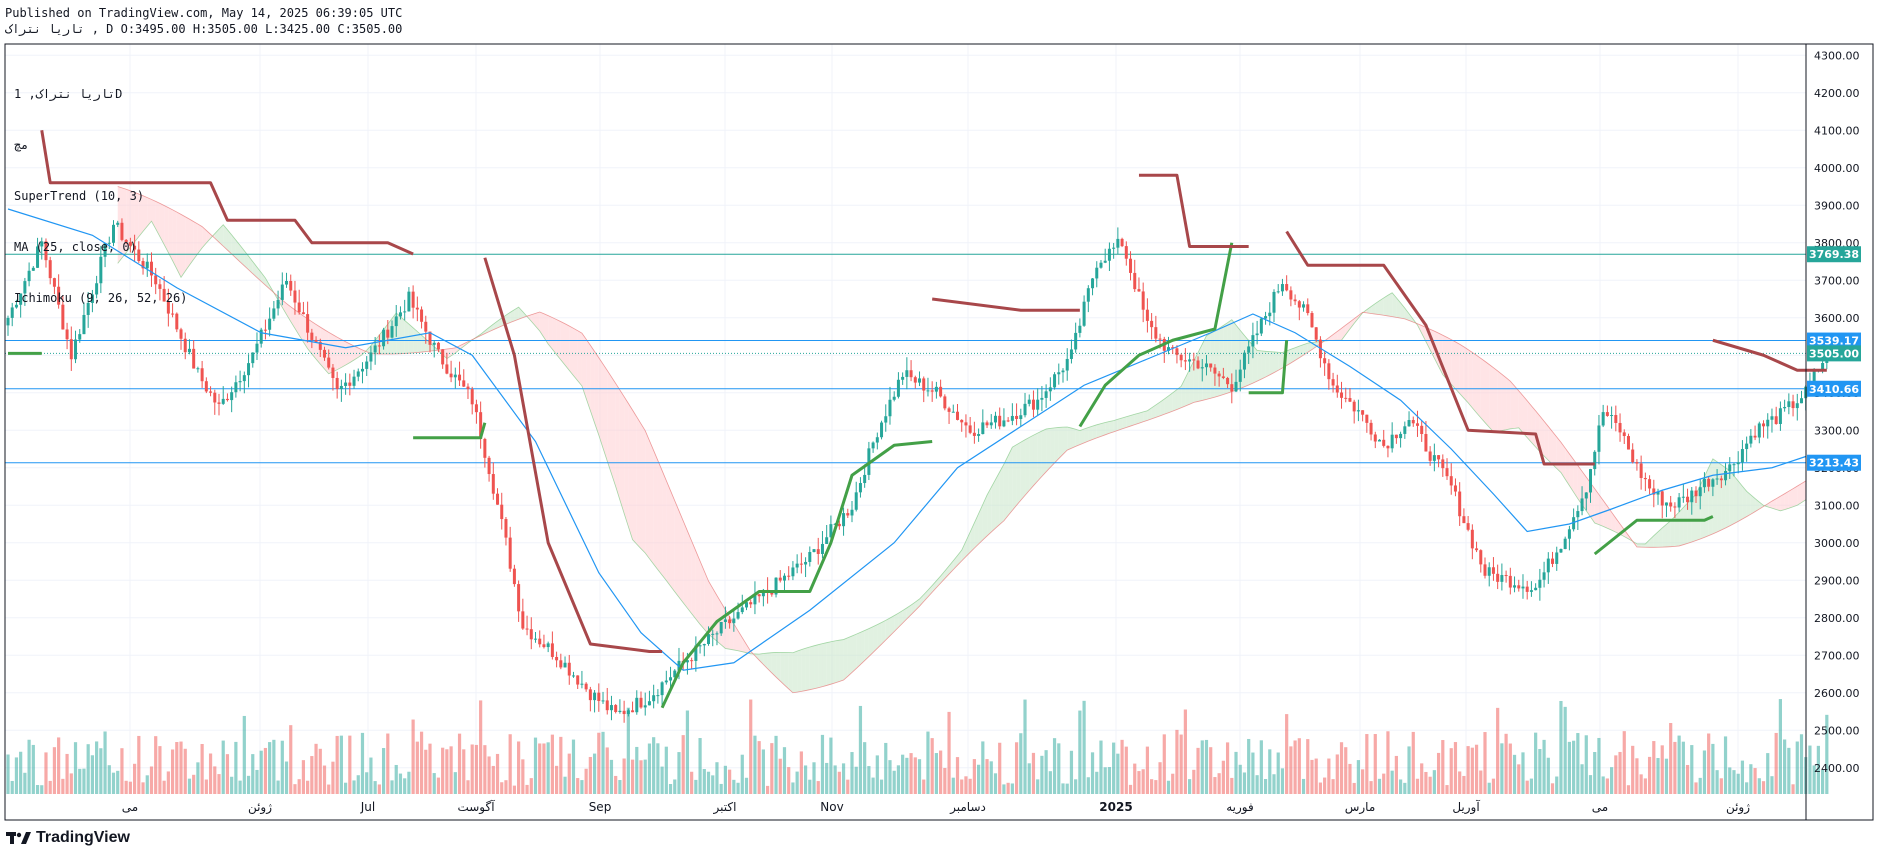  I want to click on y-tick-label: 3100.00, so click(1837, 505).